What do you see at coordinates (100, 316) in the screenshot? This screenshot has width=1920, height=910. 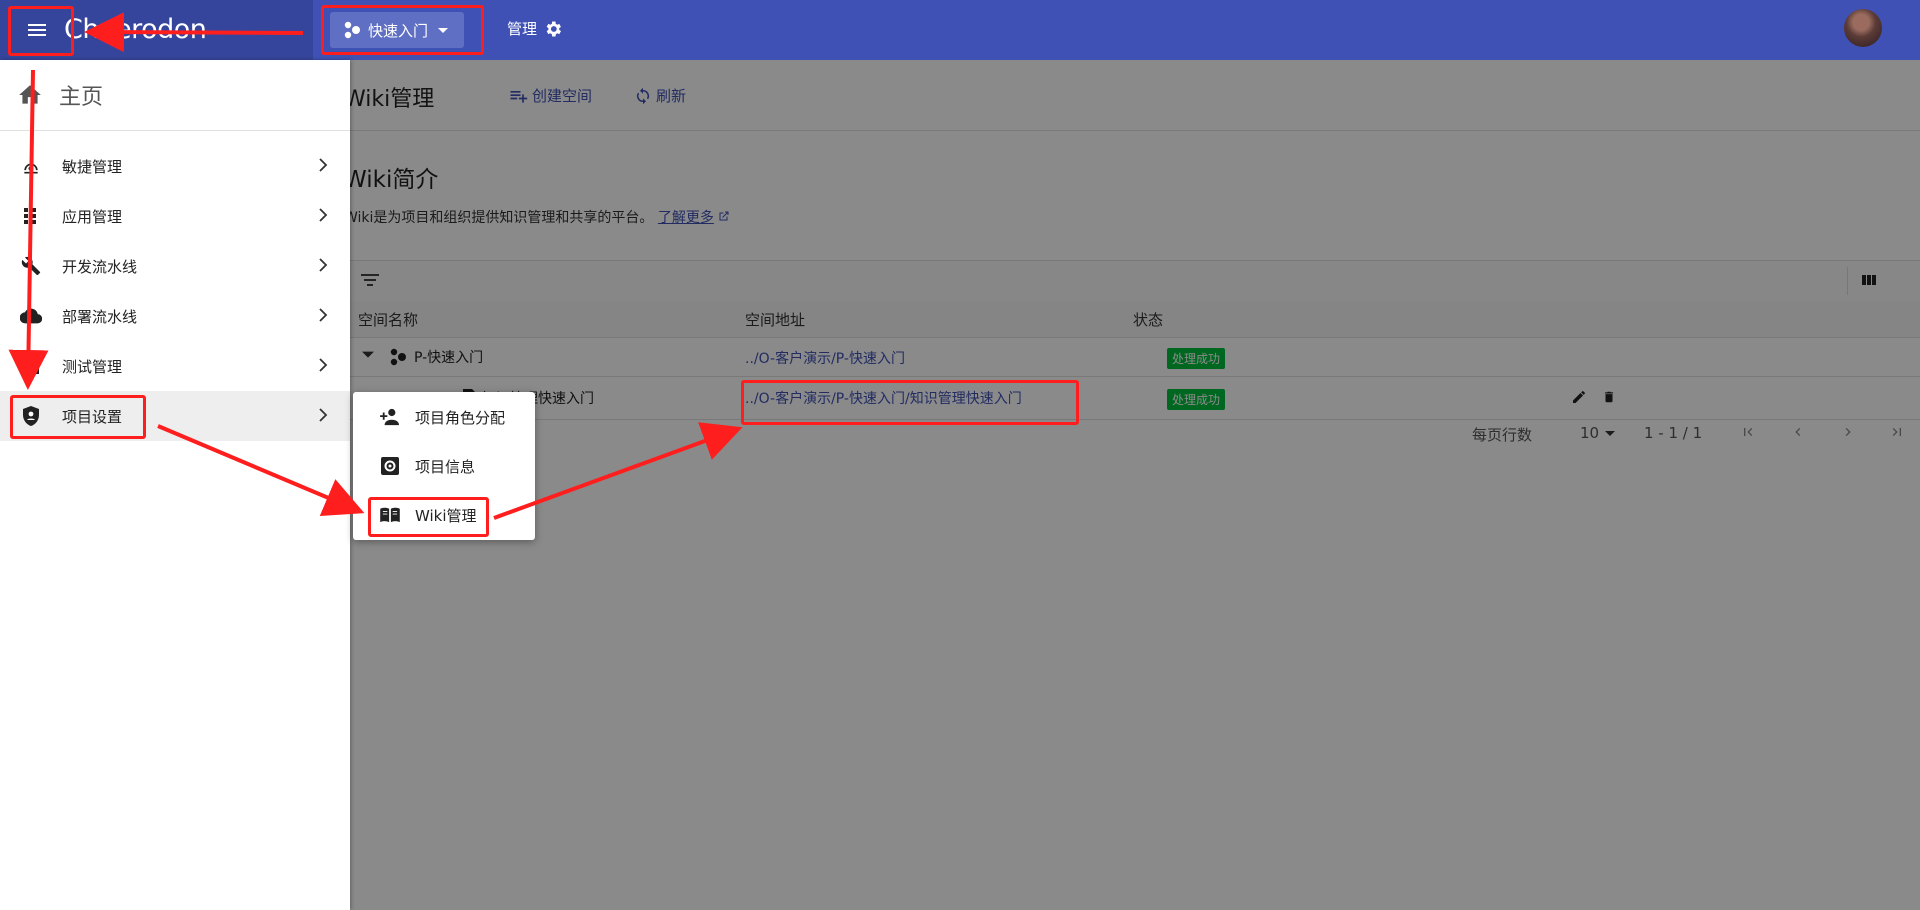 I see `nav-item-label: 部署流水线` at bounding box center [100, 316].